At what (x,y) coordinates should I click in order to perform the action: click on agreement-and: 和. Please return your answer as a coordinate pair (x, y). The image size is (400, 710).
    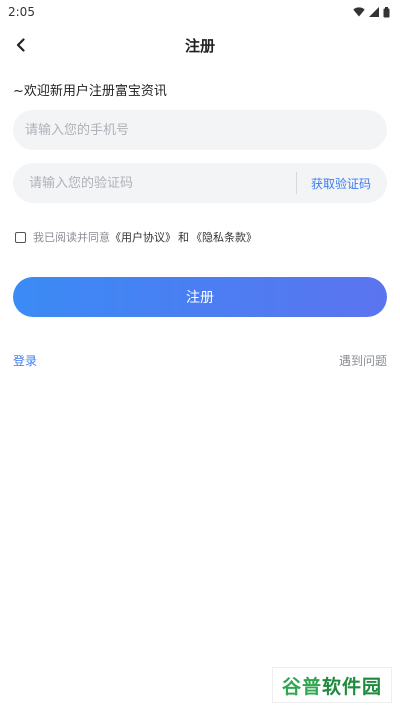
    Looking at the image, I should click on (183, 237).